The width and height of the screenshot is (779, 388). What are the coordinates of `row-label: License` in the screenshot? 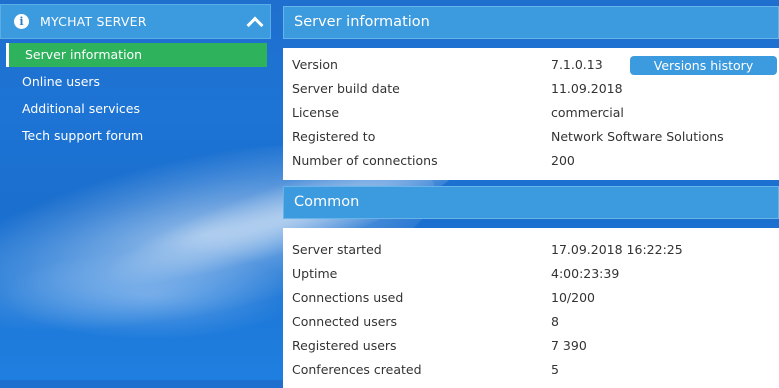 It's located at (316, 112).